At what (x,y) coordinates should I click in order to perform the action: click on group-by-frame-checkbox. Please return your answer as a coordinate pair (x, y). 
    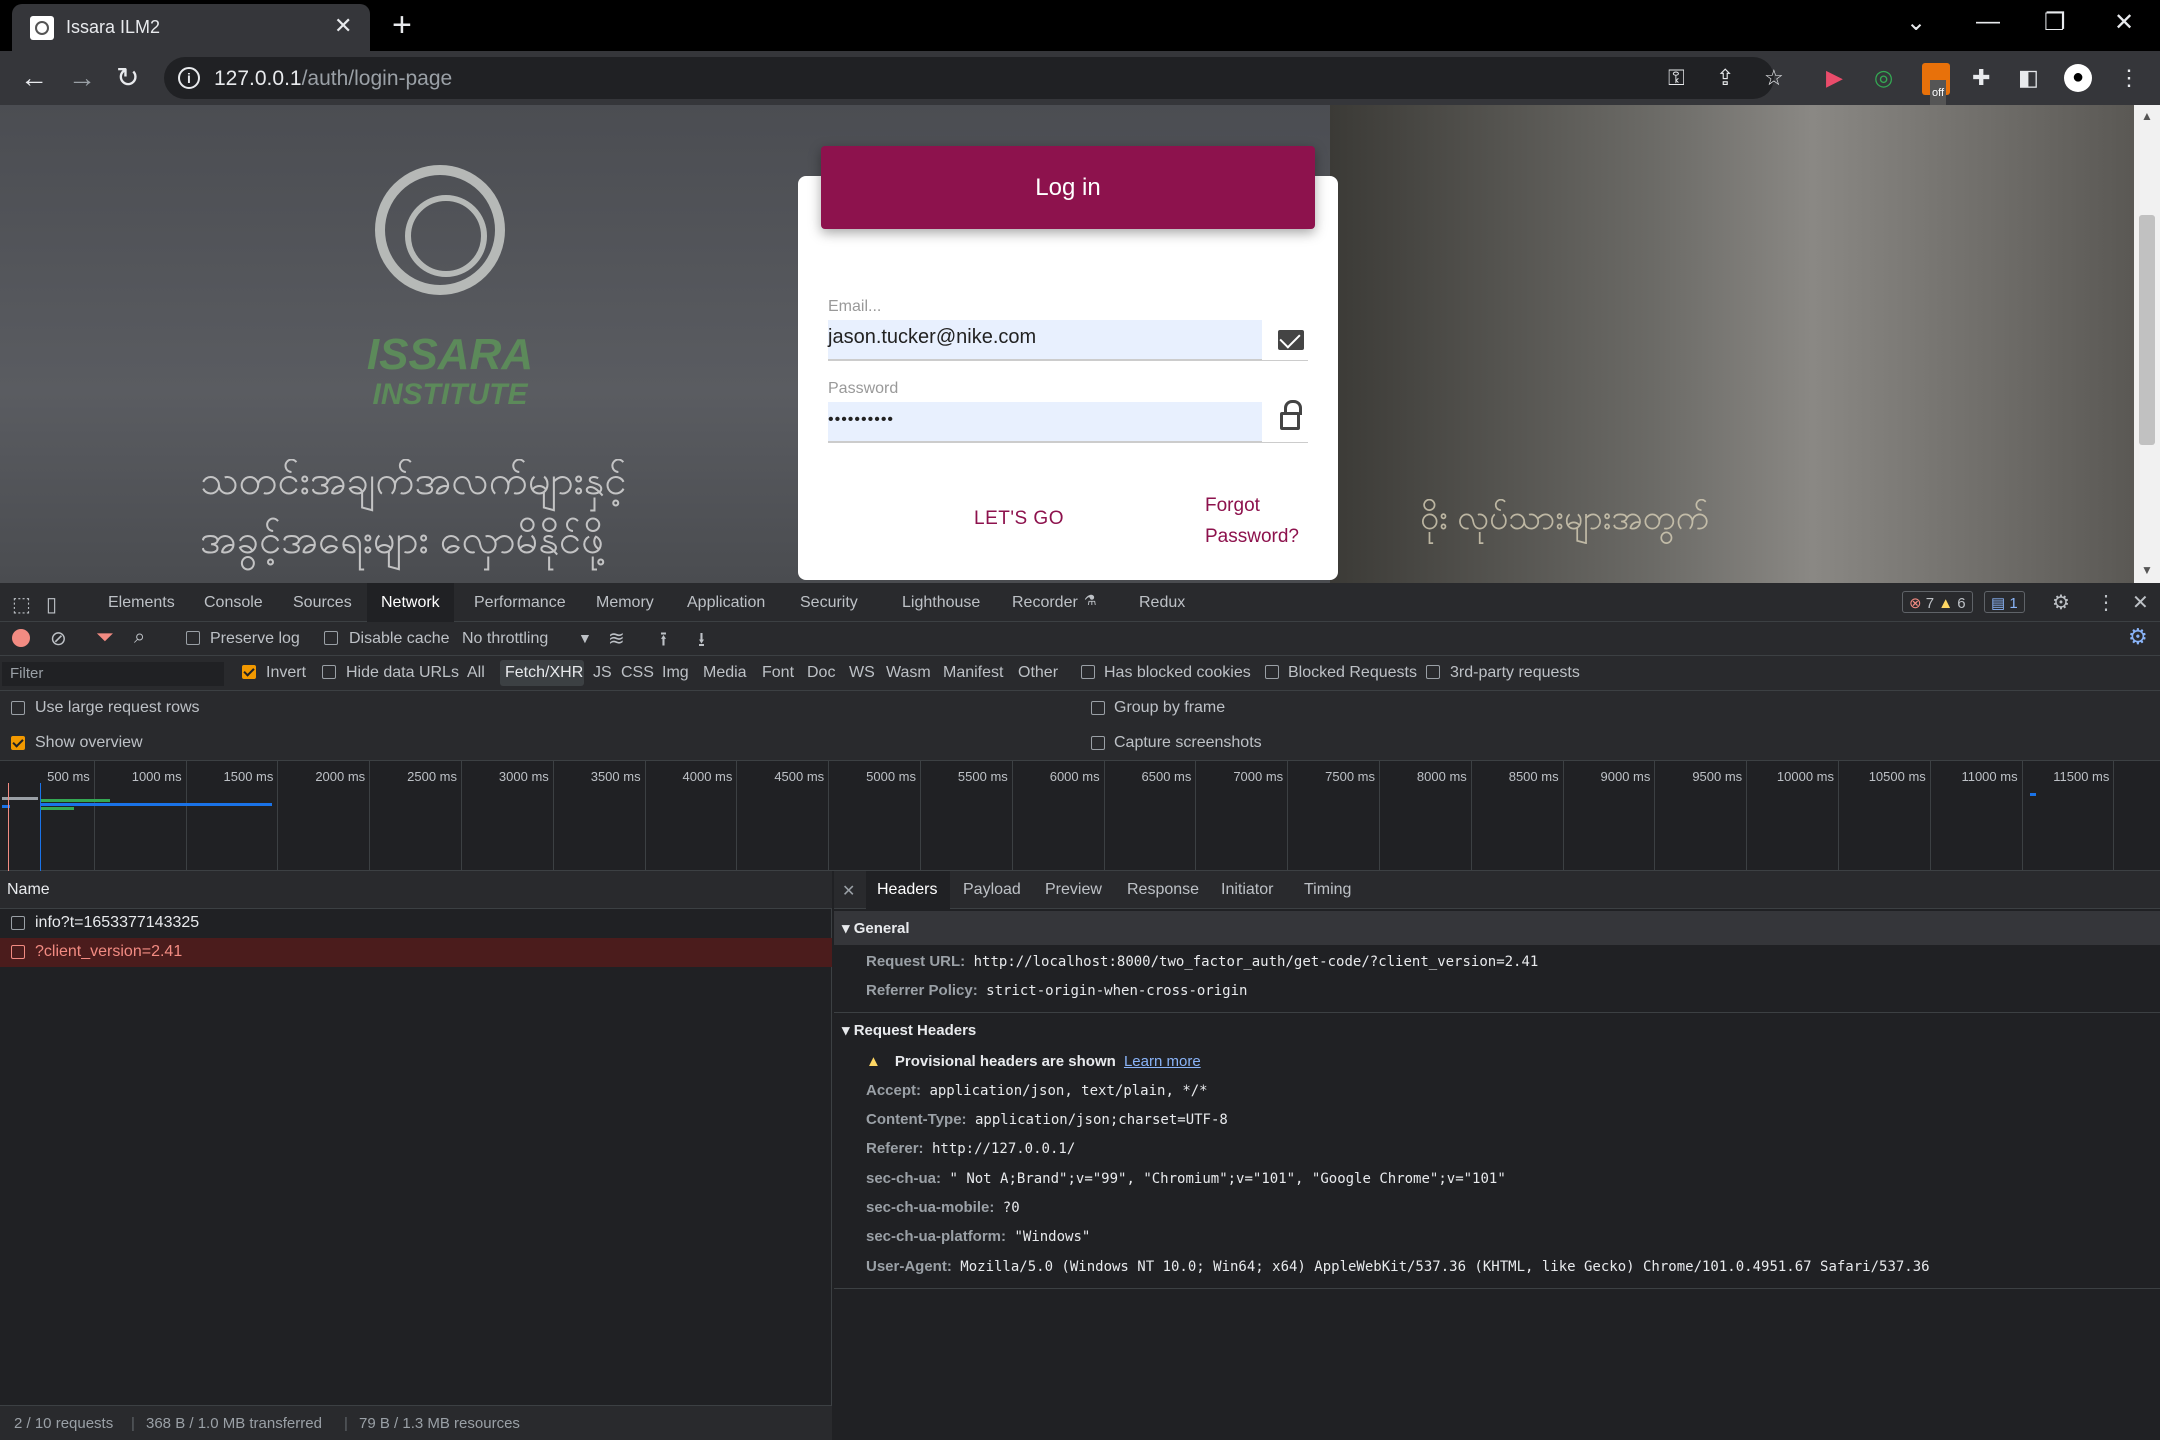
    Looking at the image, I should click on (1098, 708).